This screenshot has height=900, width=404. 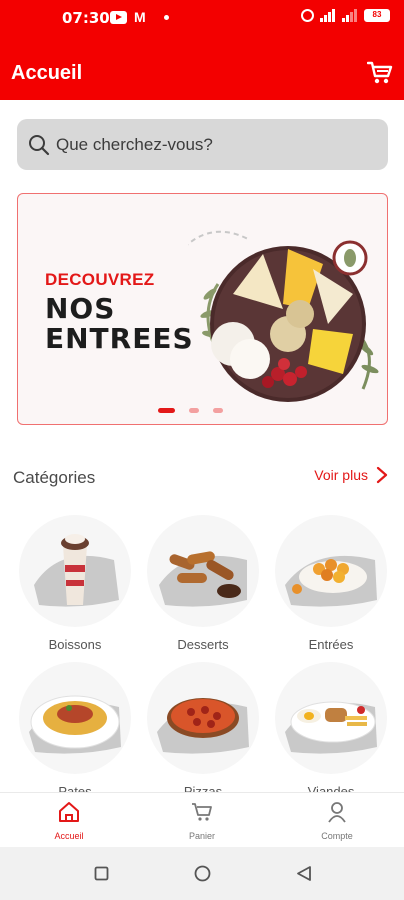 I want to click on category-pates: Pates, so click(x=75, y=730).